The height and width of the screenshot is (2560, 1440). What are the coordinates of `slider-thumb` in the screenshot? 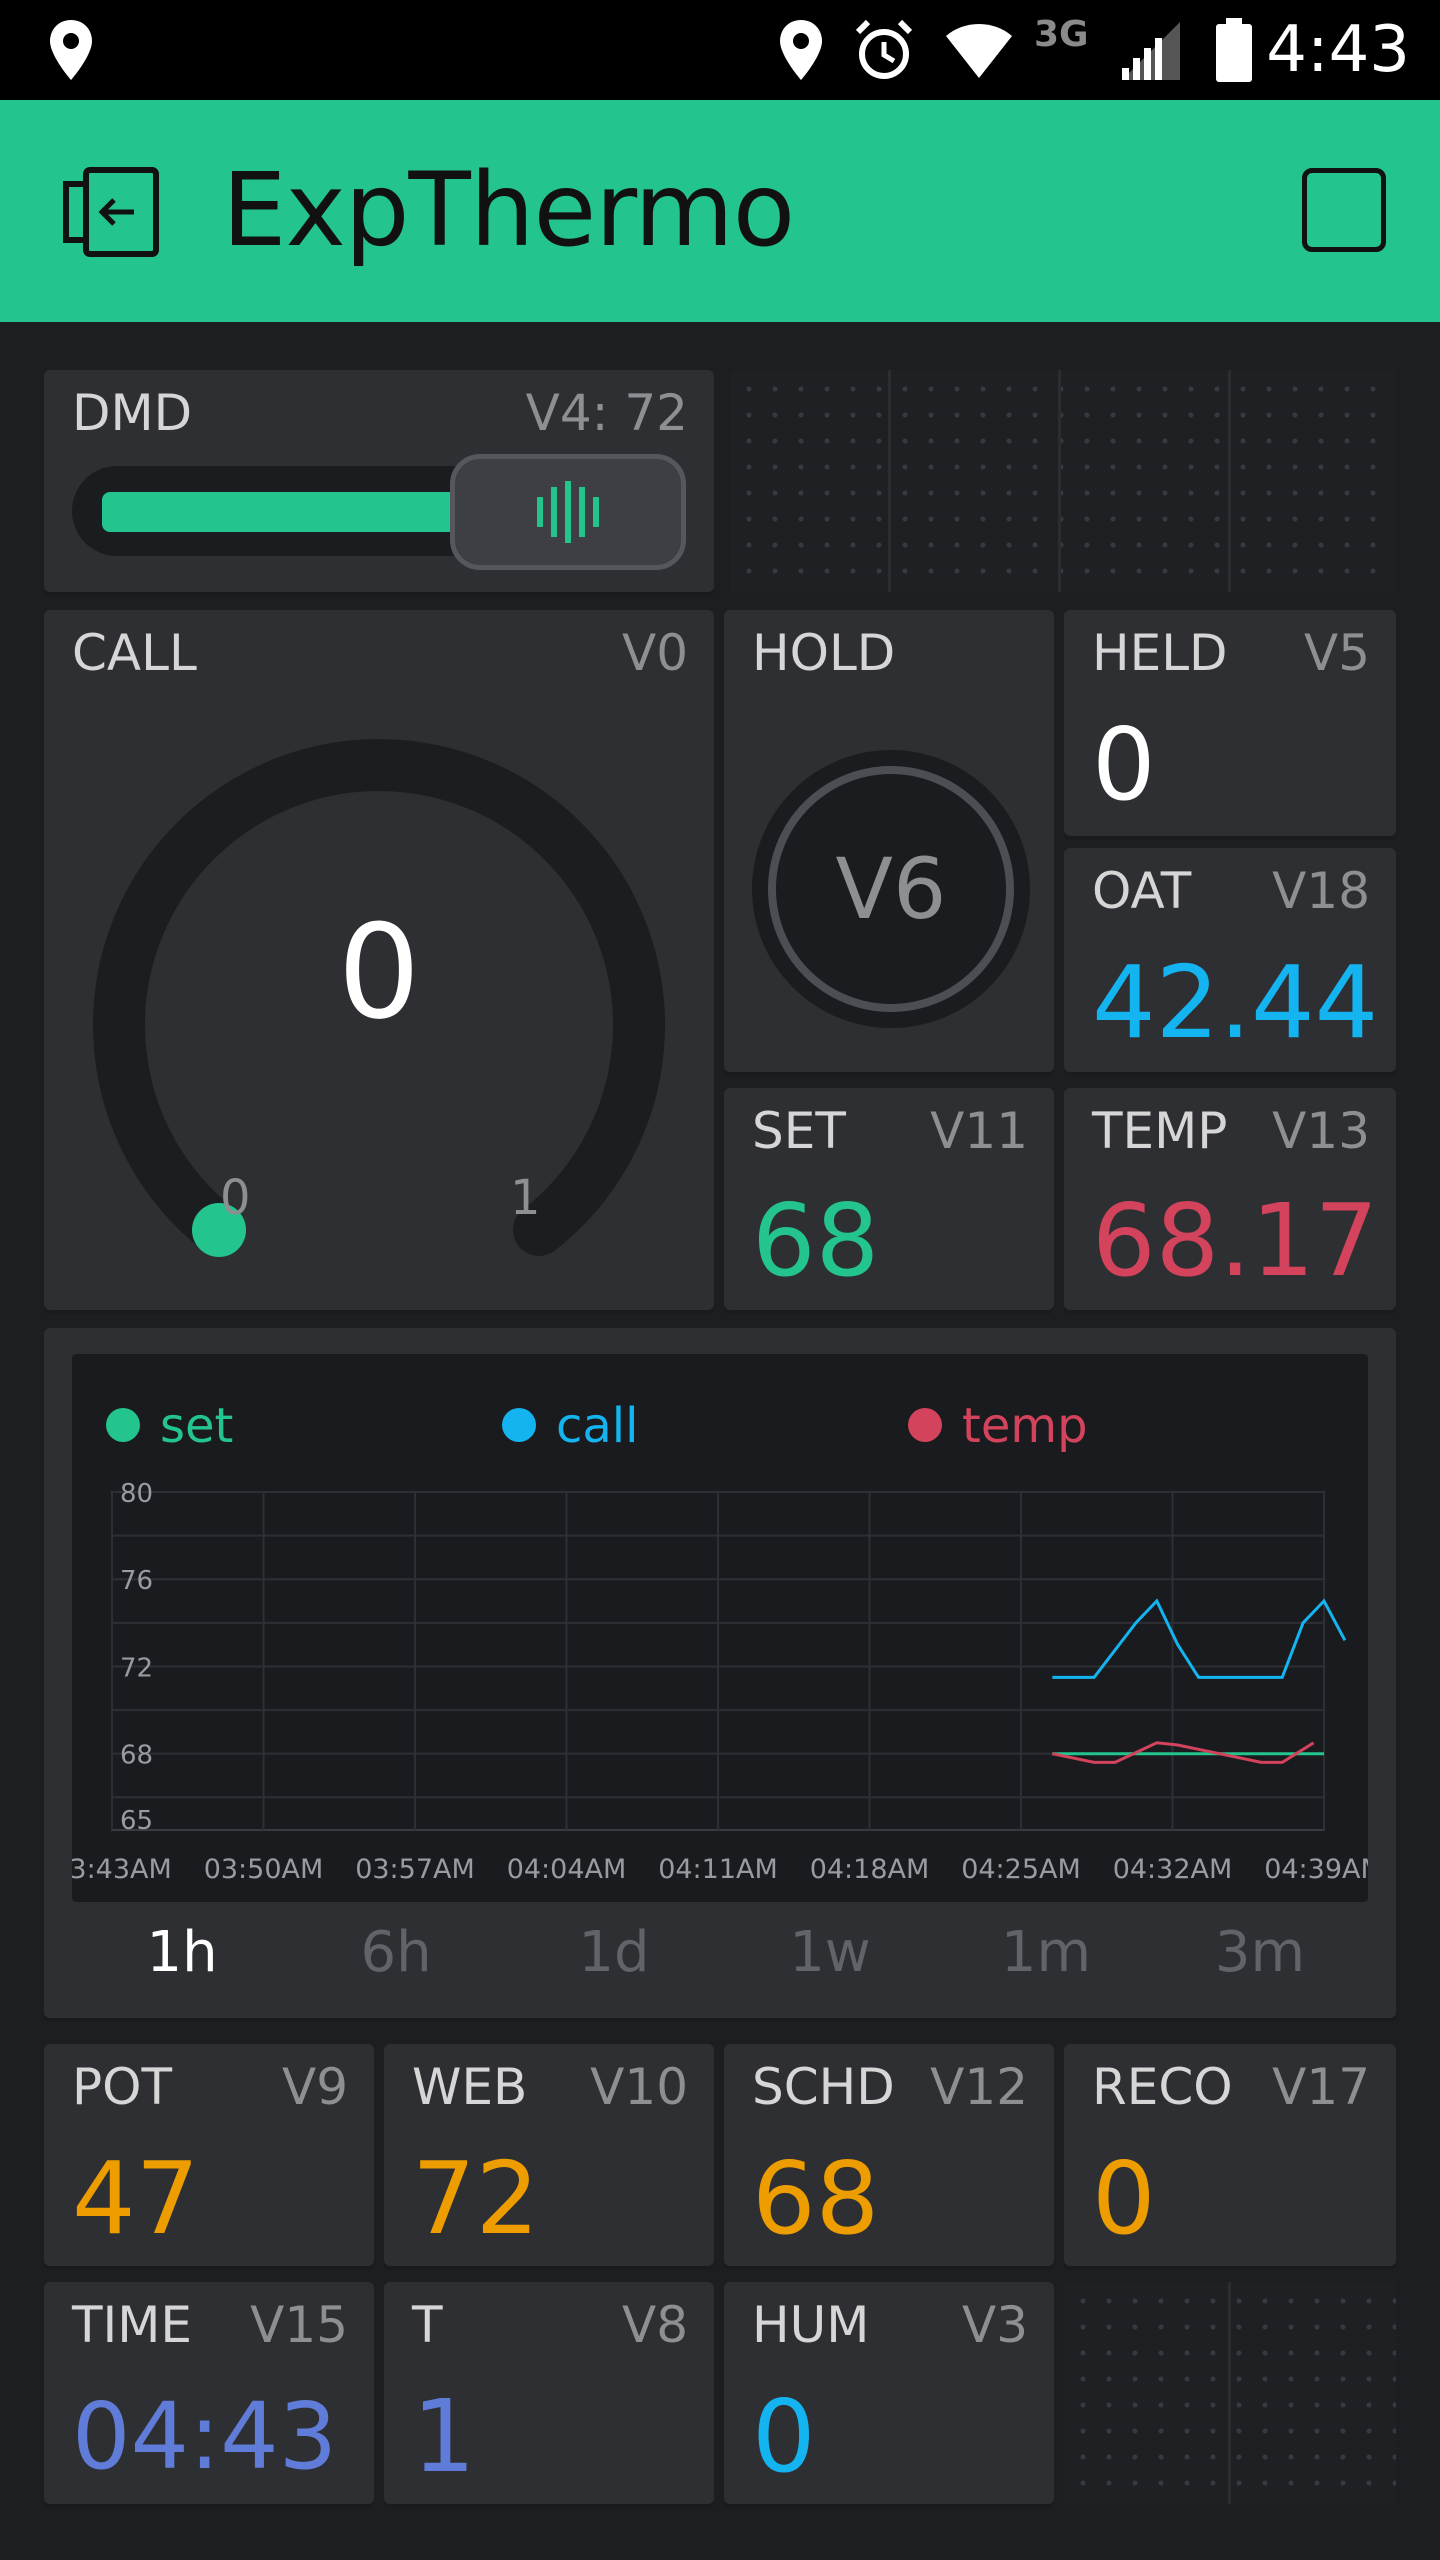 It's located at (568, 512).